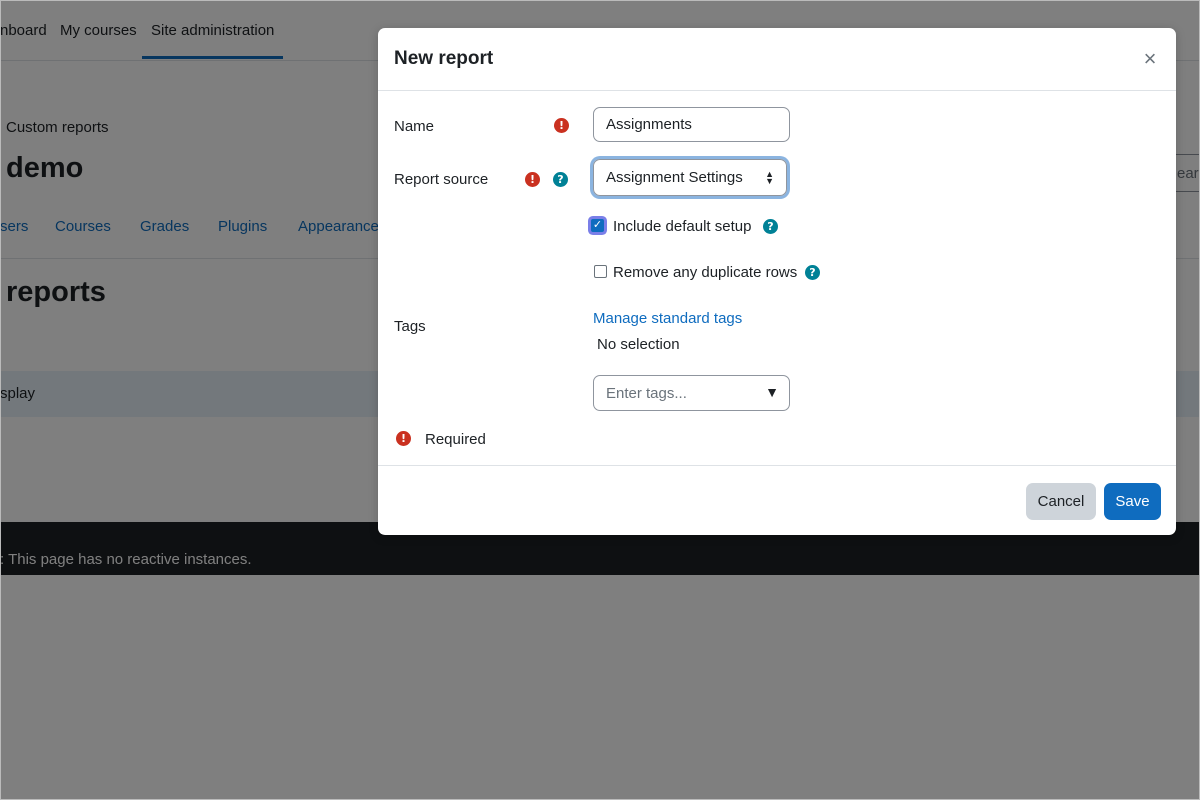  I want to click on tags-label: Tags, so click(410, 326).